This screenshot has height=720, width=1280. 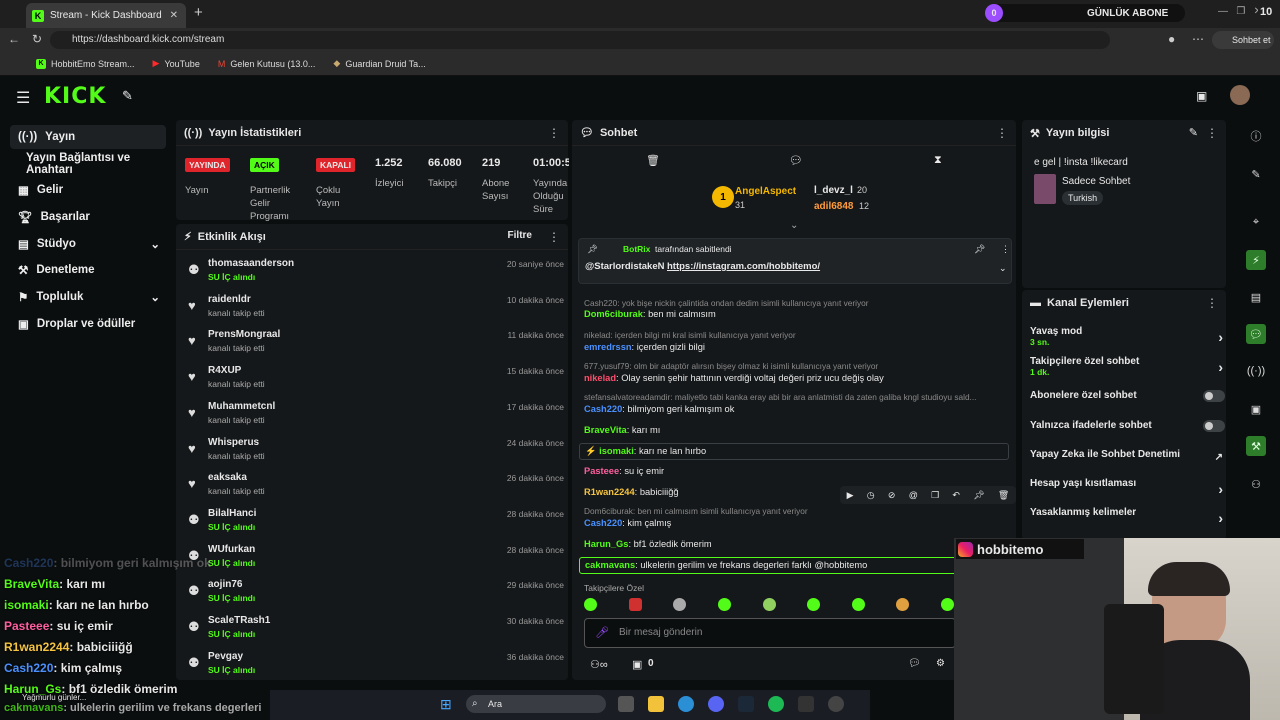 What do you see at coordinates (1127, 519) in the screenshot?
I see `channel-action-row: Yasaklanmış kelimeler ›` at bounding box center [1127, 519].